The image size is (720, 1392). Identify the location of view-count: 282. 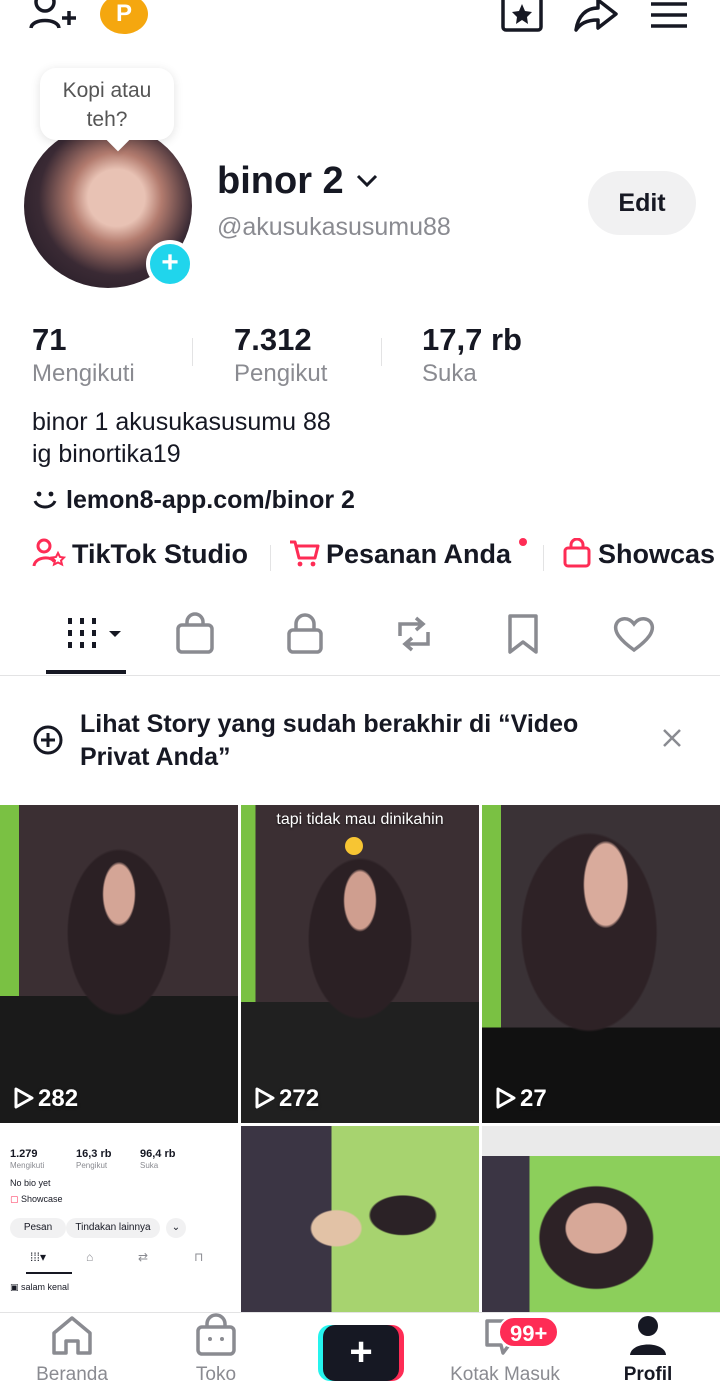
(45, 1099).